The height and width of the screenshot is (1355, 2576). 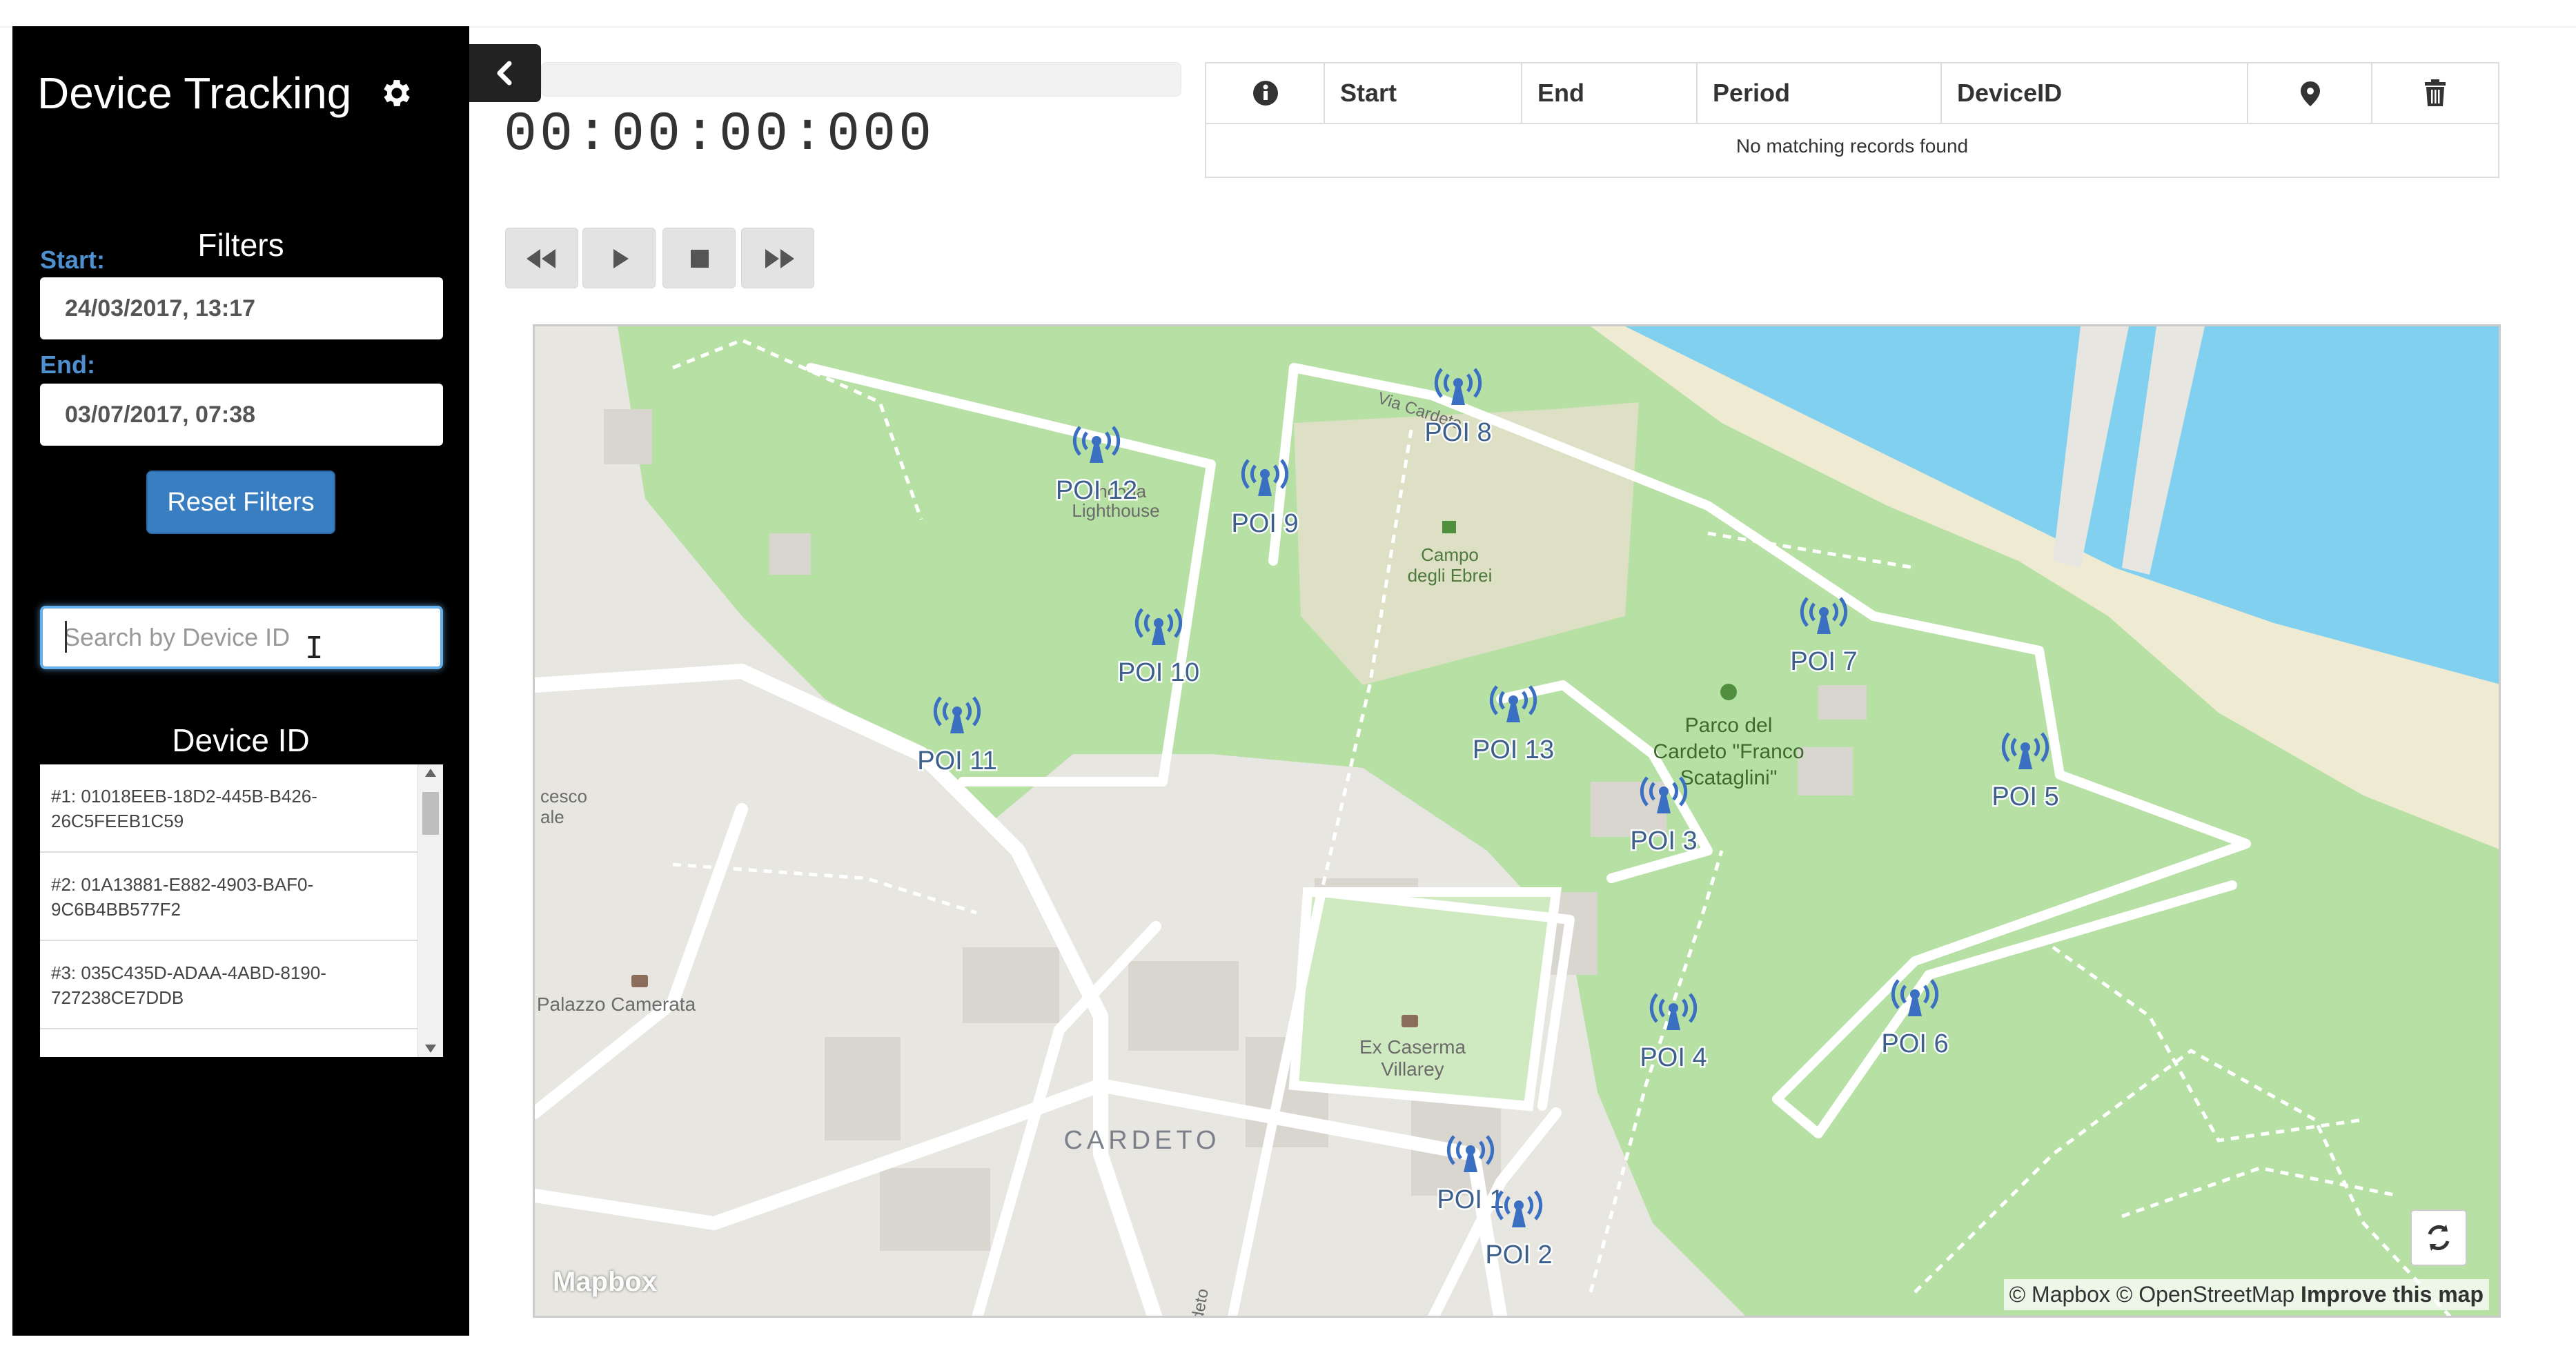 I want to click on device-list-scrollbar, so click(x=430, y=910).